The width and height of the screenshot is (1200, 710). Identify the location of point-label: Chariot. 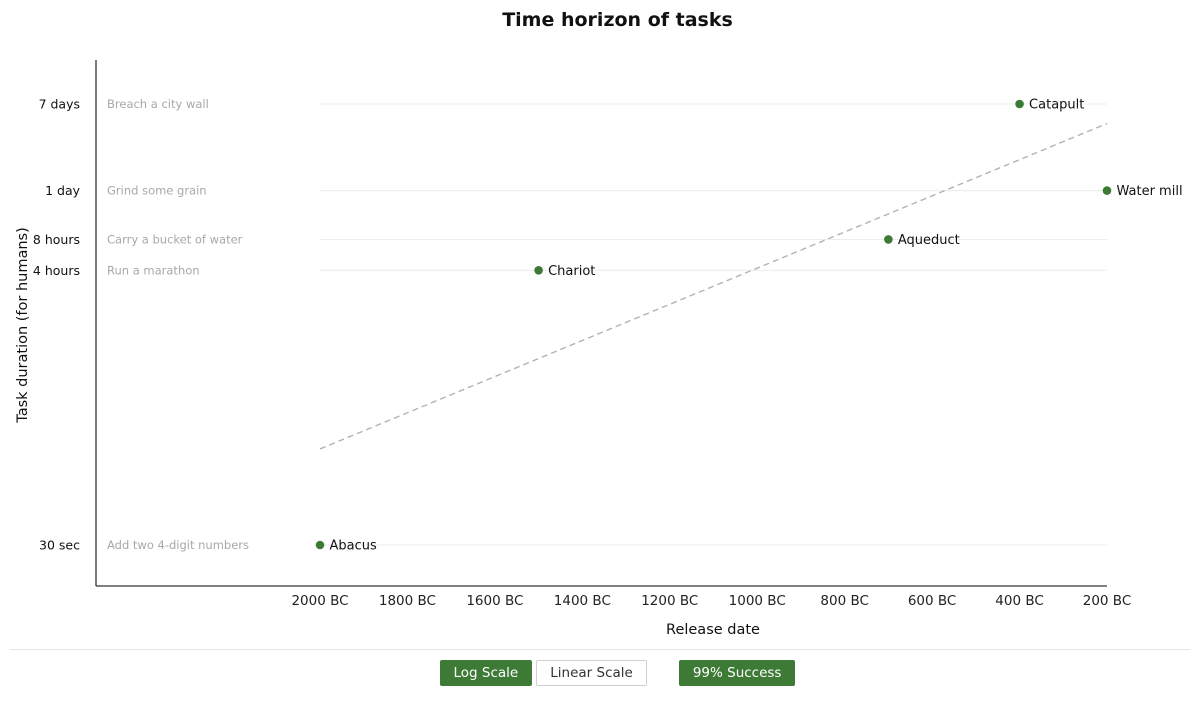
(571, 271).